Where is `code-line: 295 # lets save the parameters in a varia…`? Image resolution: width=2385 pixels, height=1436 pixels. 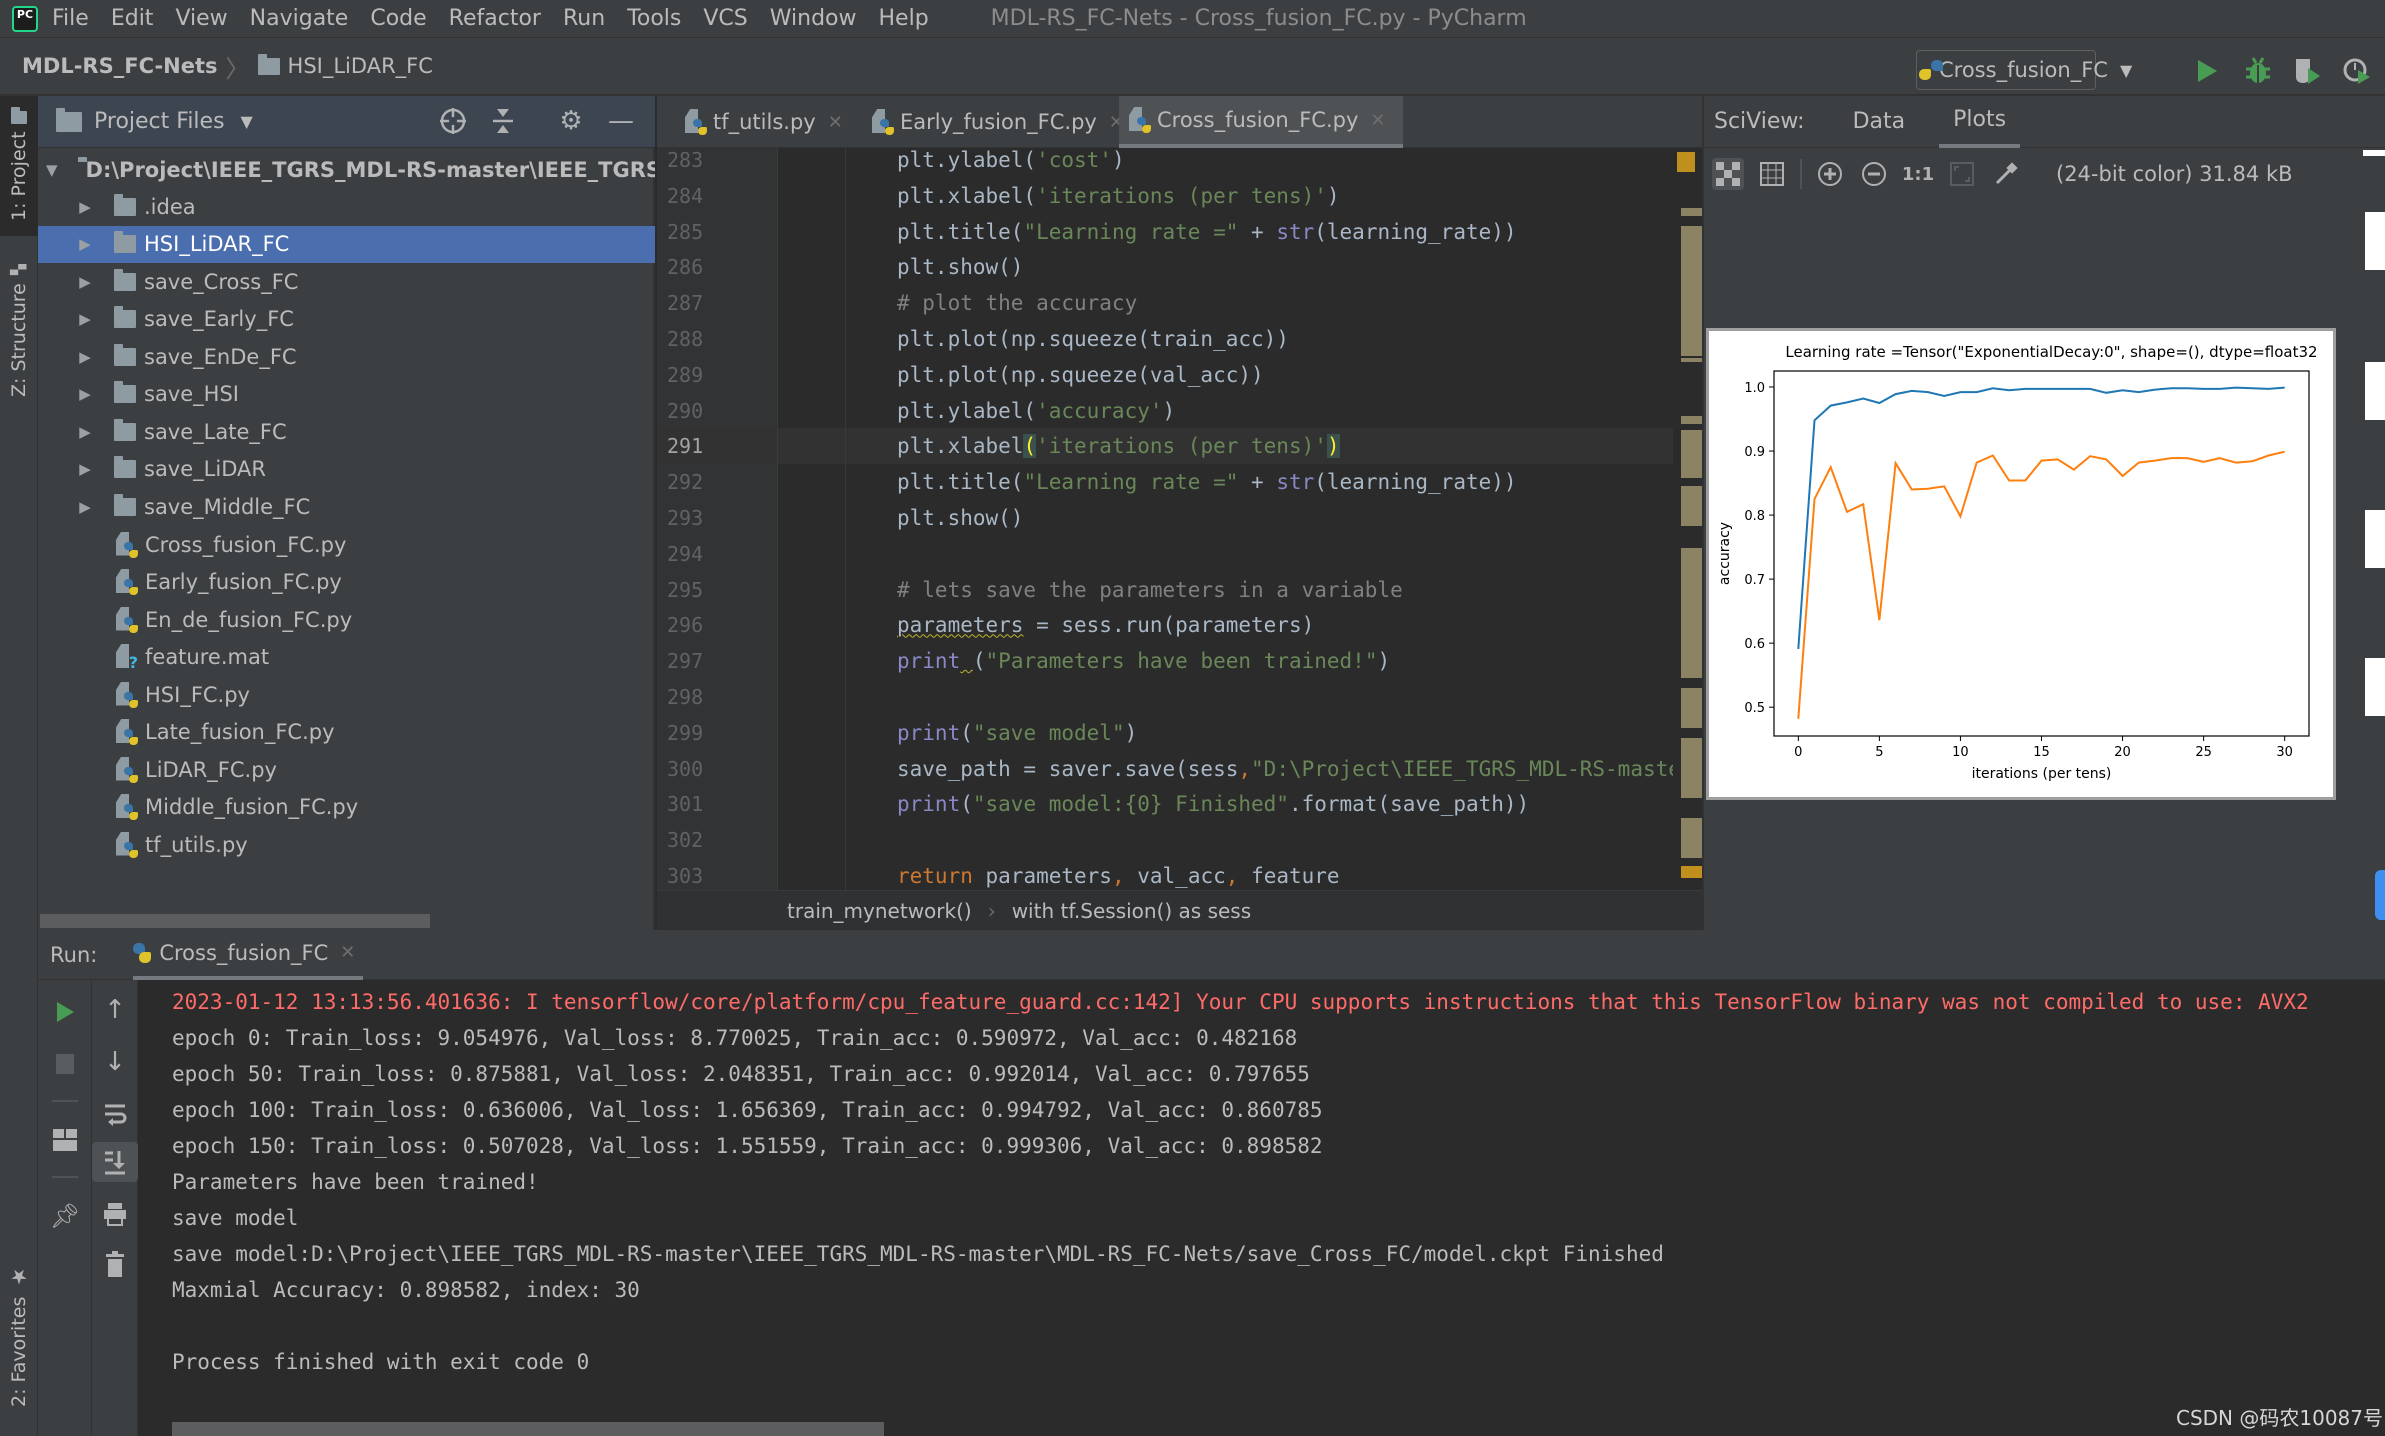 code-line: 295 # lets save the parameters in a varia… is located at coordinates (1177, 590).